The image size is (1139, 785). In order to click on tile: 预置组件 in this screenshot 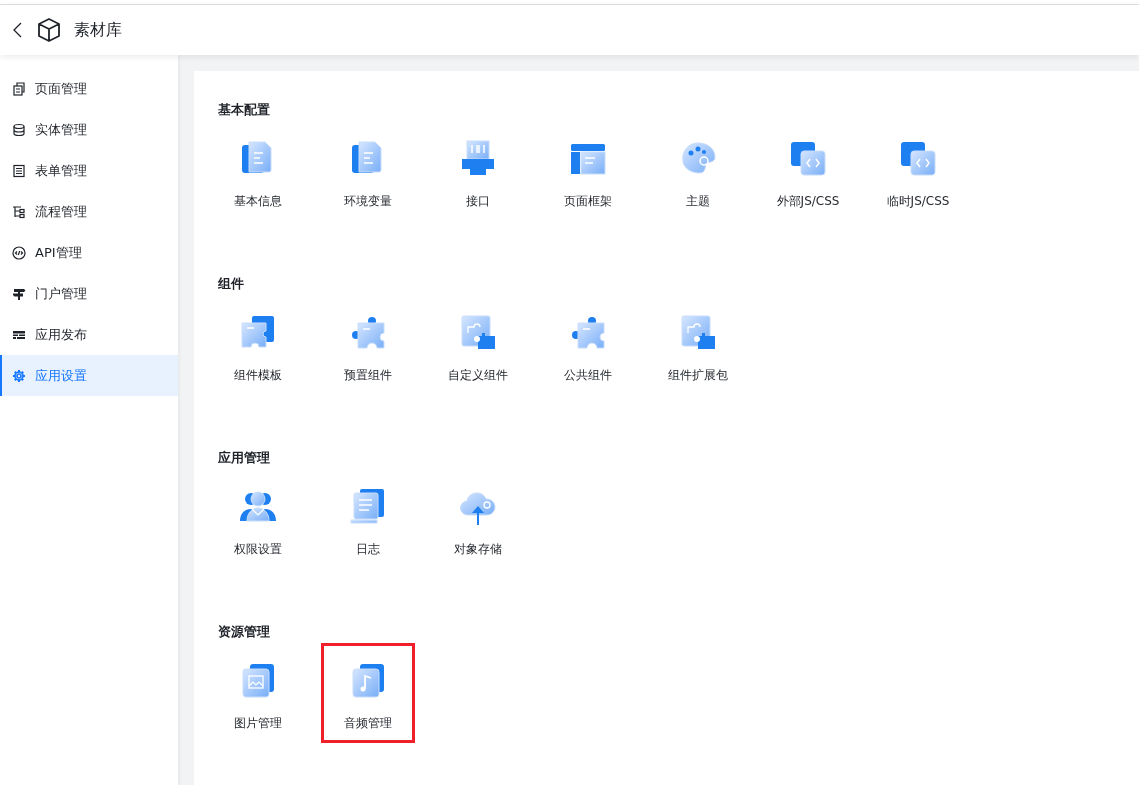, I will do `click(368, 345)`.